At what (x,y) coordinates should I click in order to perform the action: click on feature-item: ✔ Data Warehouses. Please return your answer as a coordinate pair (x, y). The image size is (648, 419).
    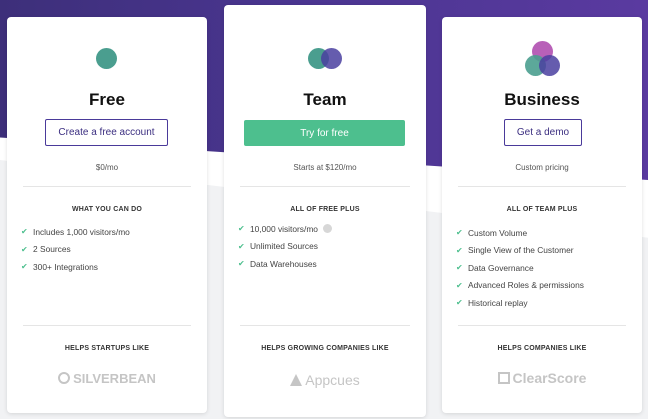
    Looking at the image, I should click on (285, 264).